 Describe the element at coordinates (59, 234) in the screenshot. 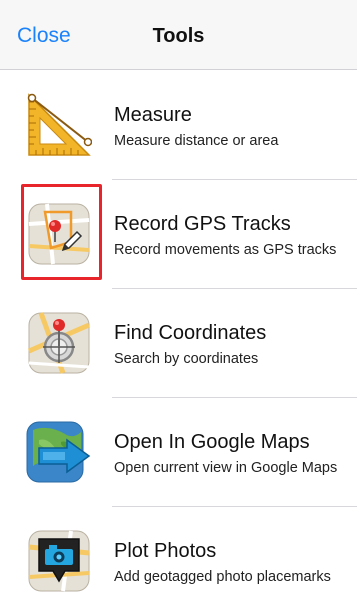

I see `map-pin-pencil-icon` at that location.